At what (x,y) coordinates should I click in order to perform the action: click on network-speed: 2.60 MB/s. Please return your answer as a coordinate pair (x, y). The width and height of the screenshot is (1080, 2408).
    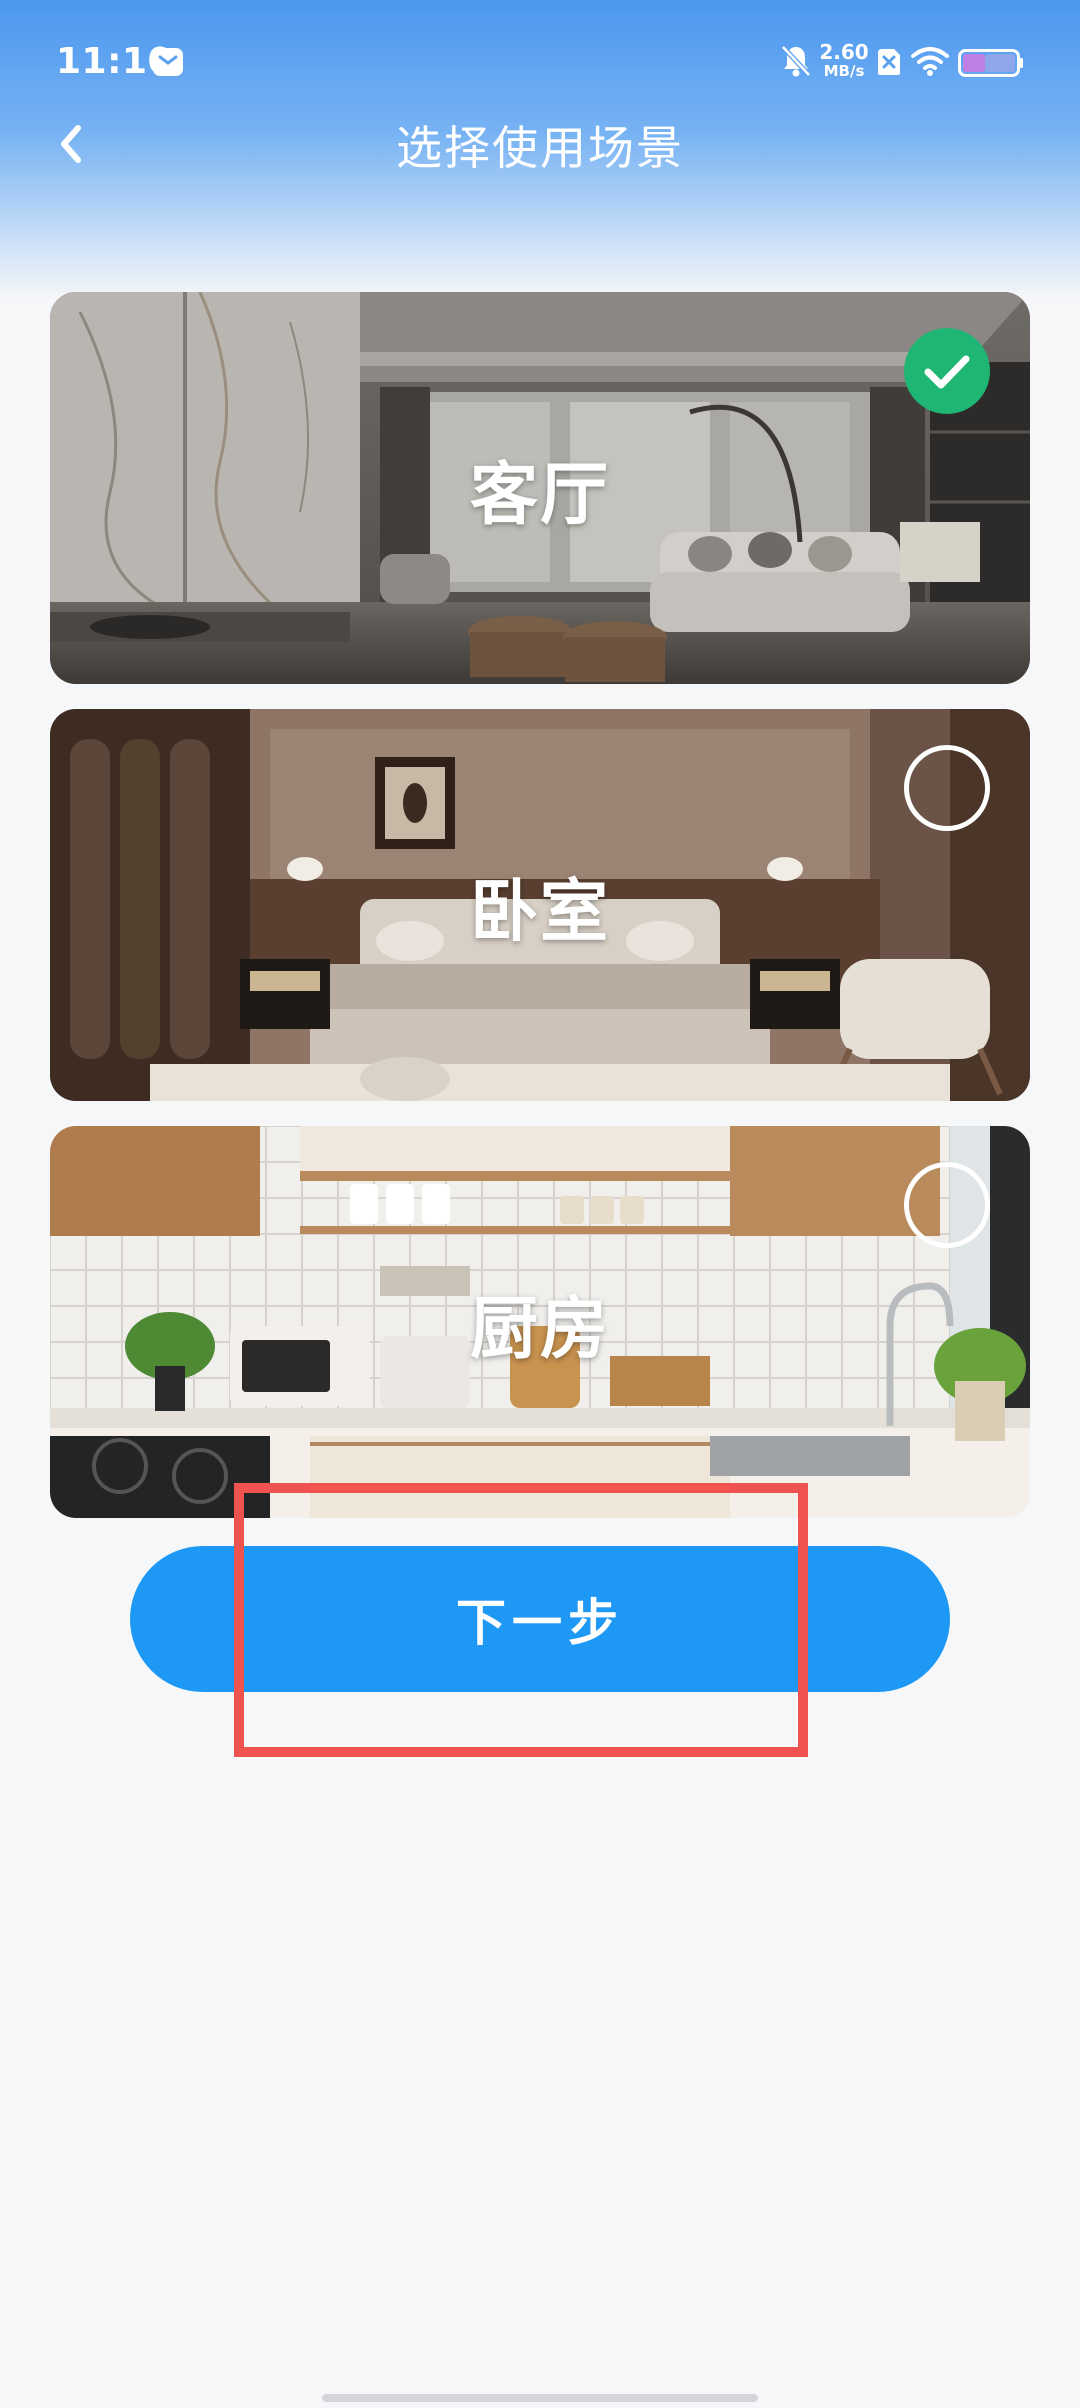
    Looking at the image, I should click on (844, 60).